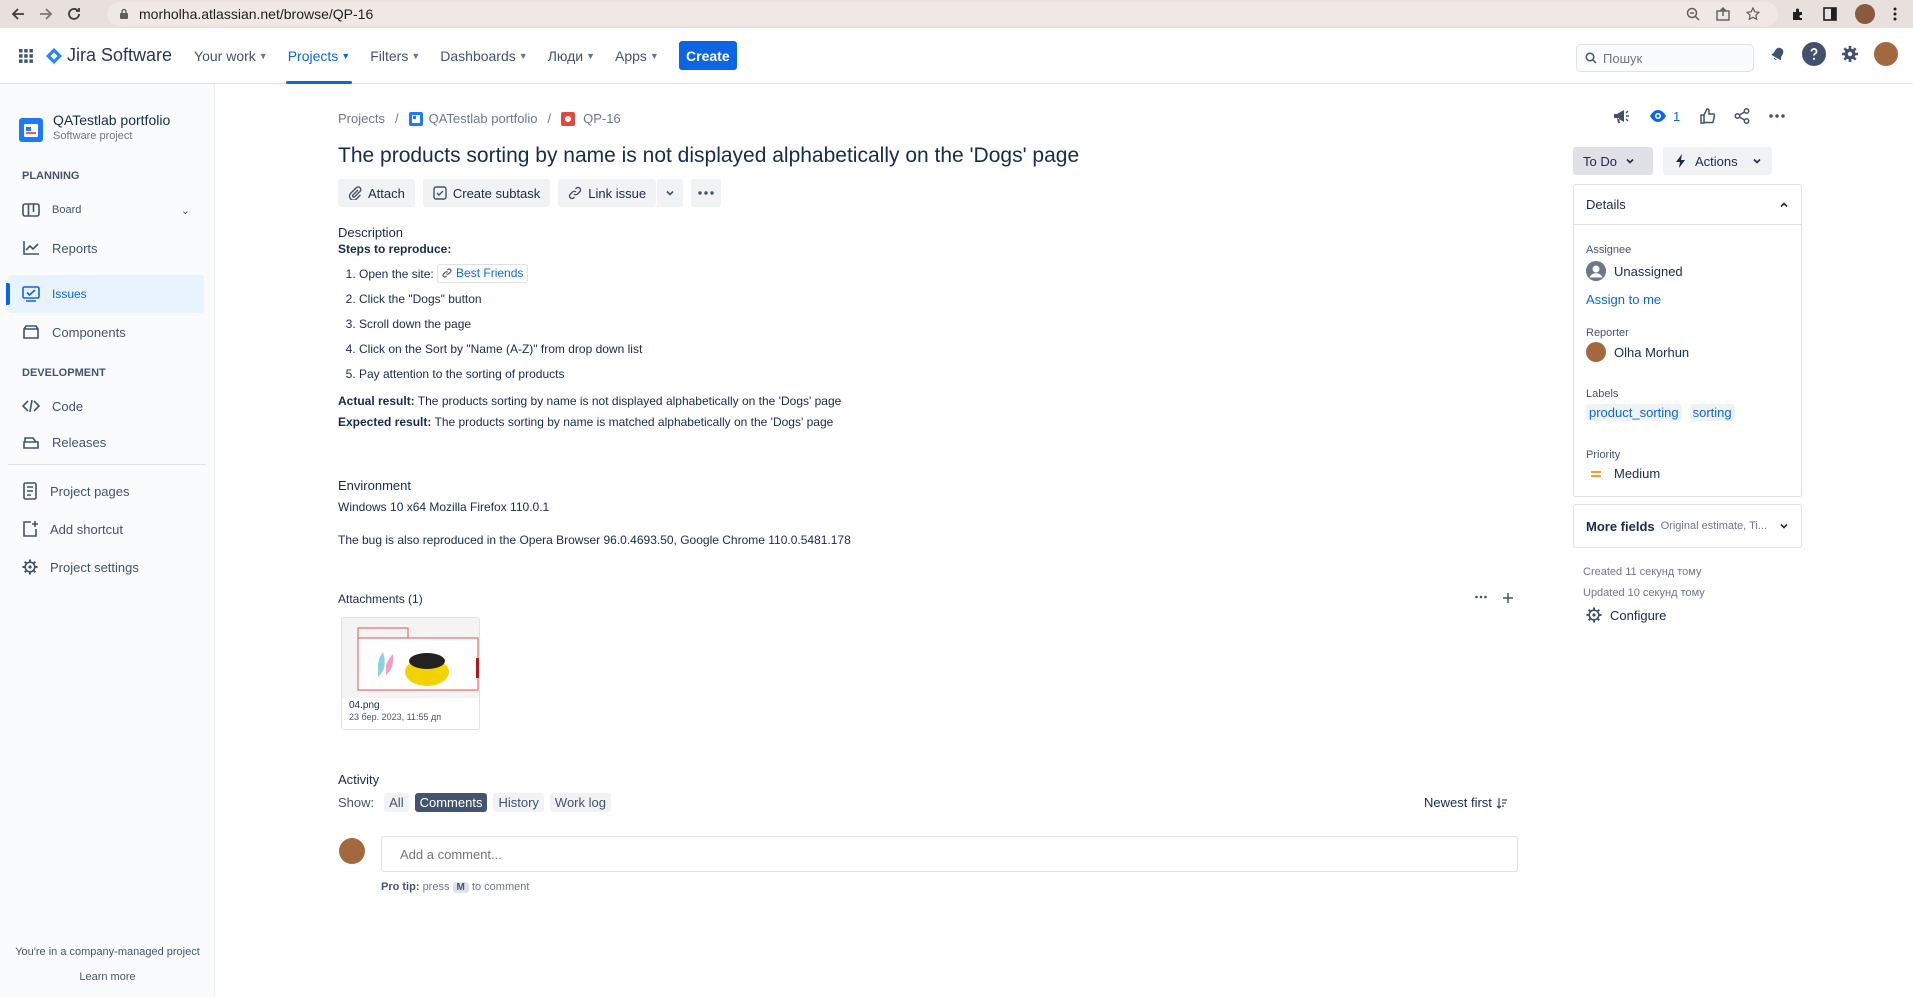  Describe the element at coordinates (107, 952) in the screenshot. I see `company-managed-text: You're in a company-managed project` at that location.